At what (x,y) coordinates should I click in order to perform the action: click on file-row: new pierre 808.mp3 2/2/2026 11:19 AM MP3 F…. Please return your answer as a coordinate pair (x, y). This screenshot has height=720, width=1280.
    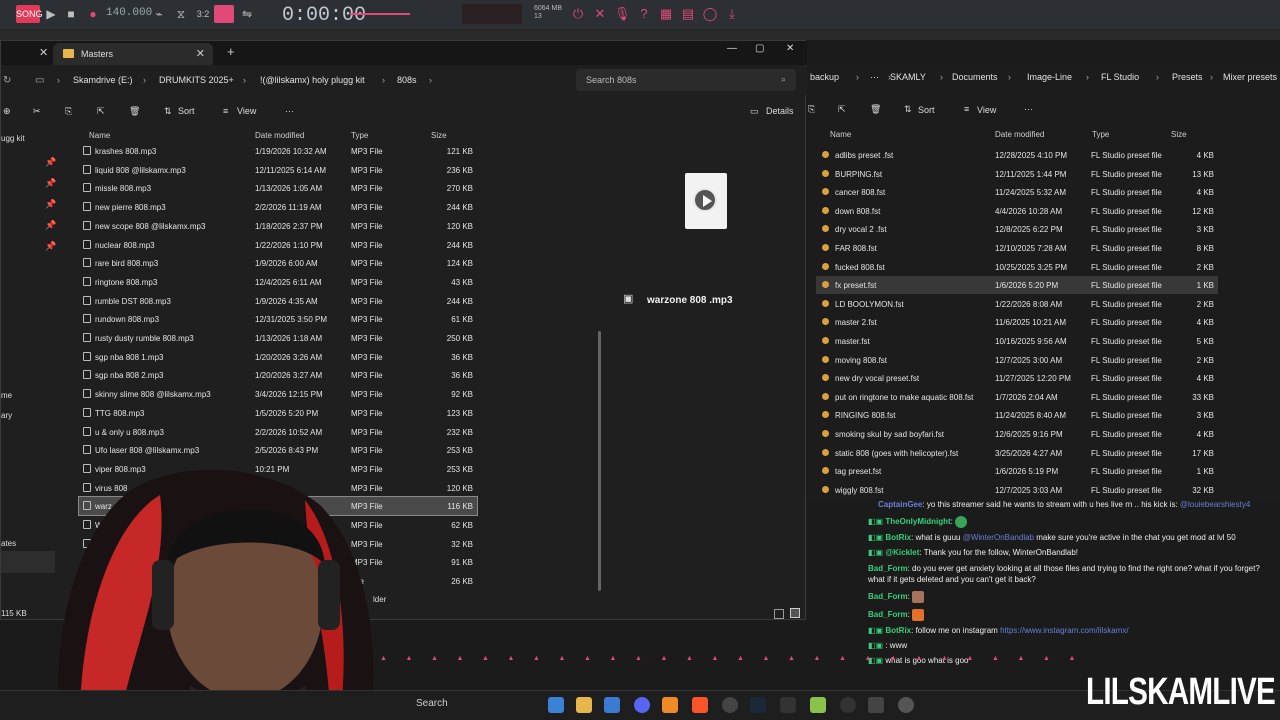
    Looking at the image, I should click on (278, 207).